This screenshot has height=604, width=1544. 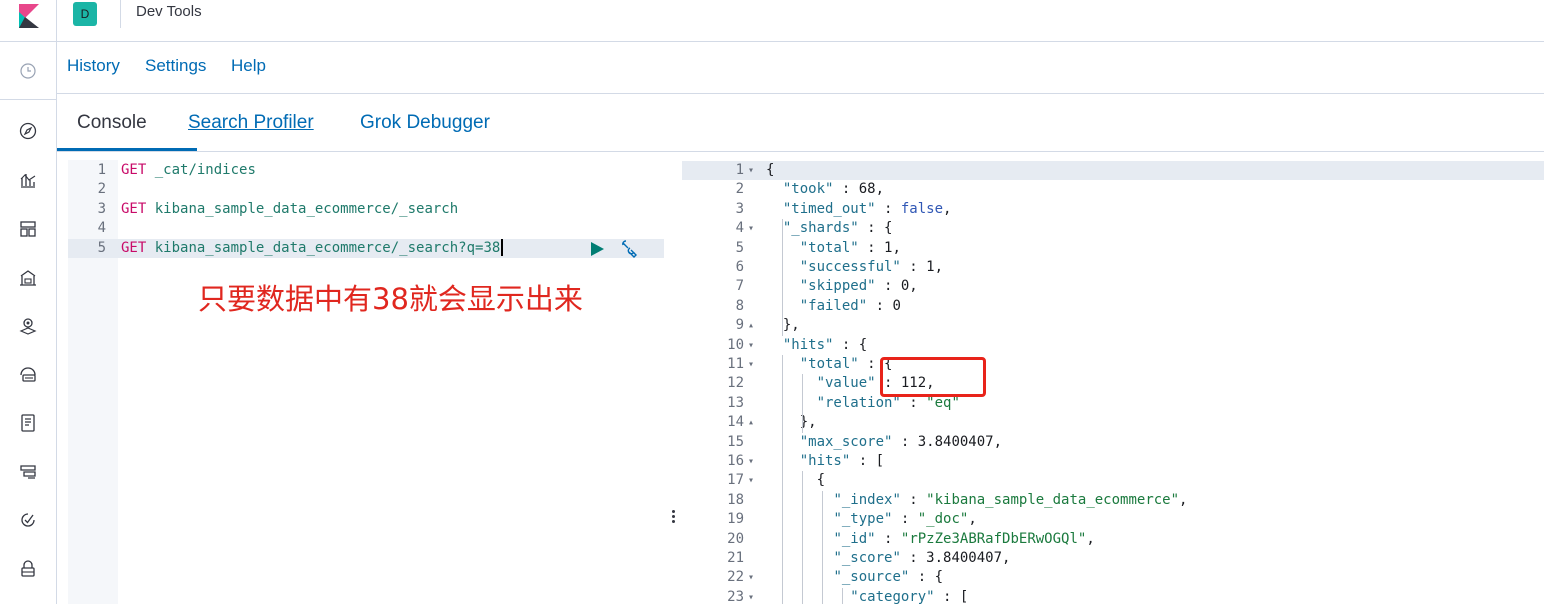 I want to click on visualize-icon, so click(x=28, y=180).